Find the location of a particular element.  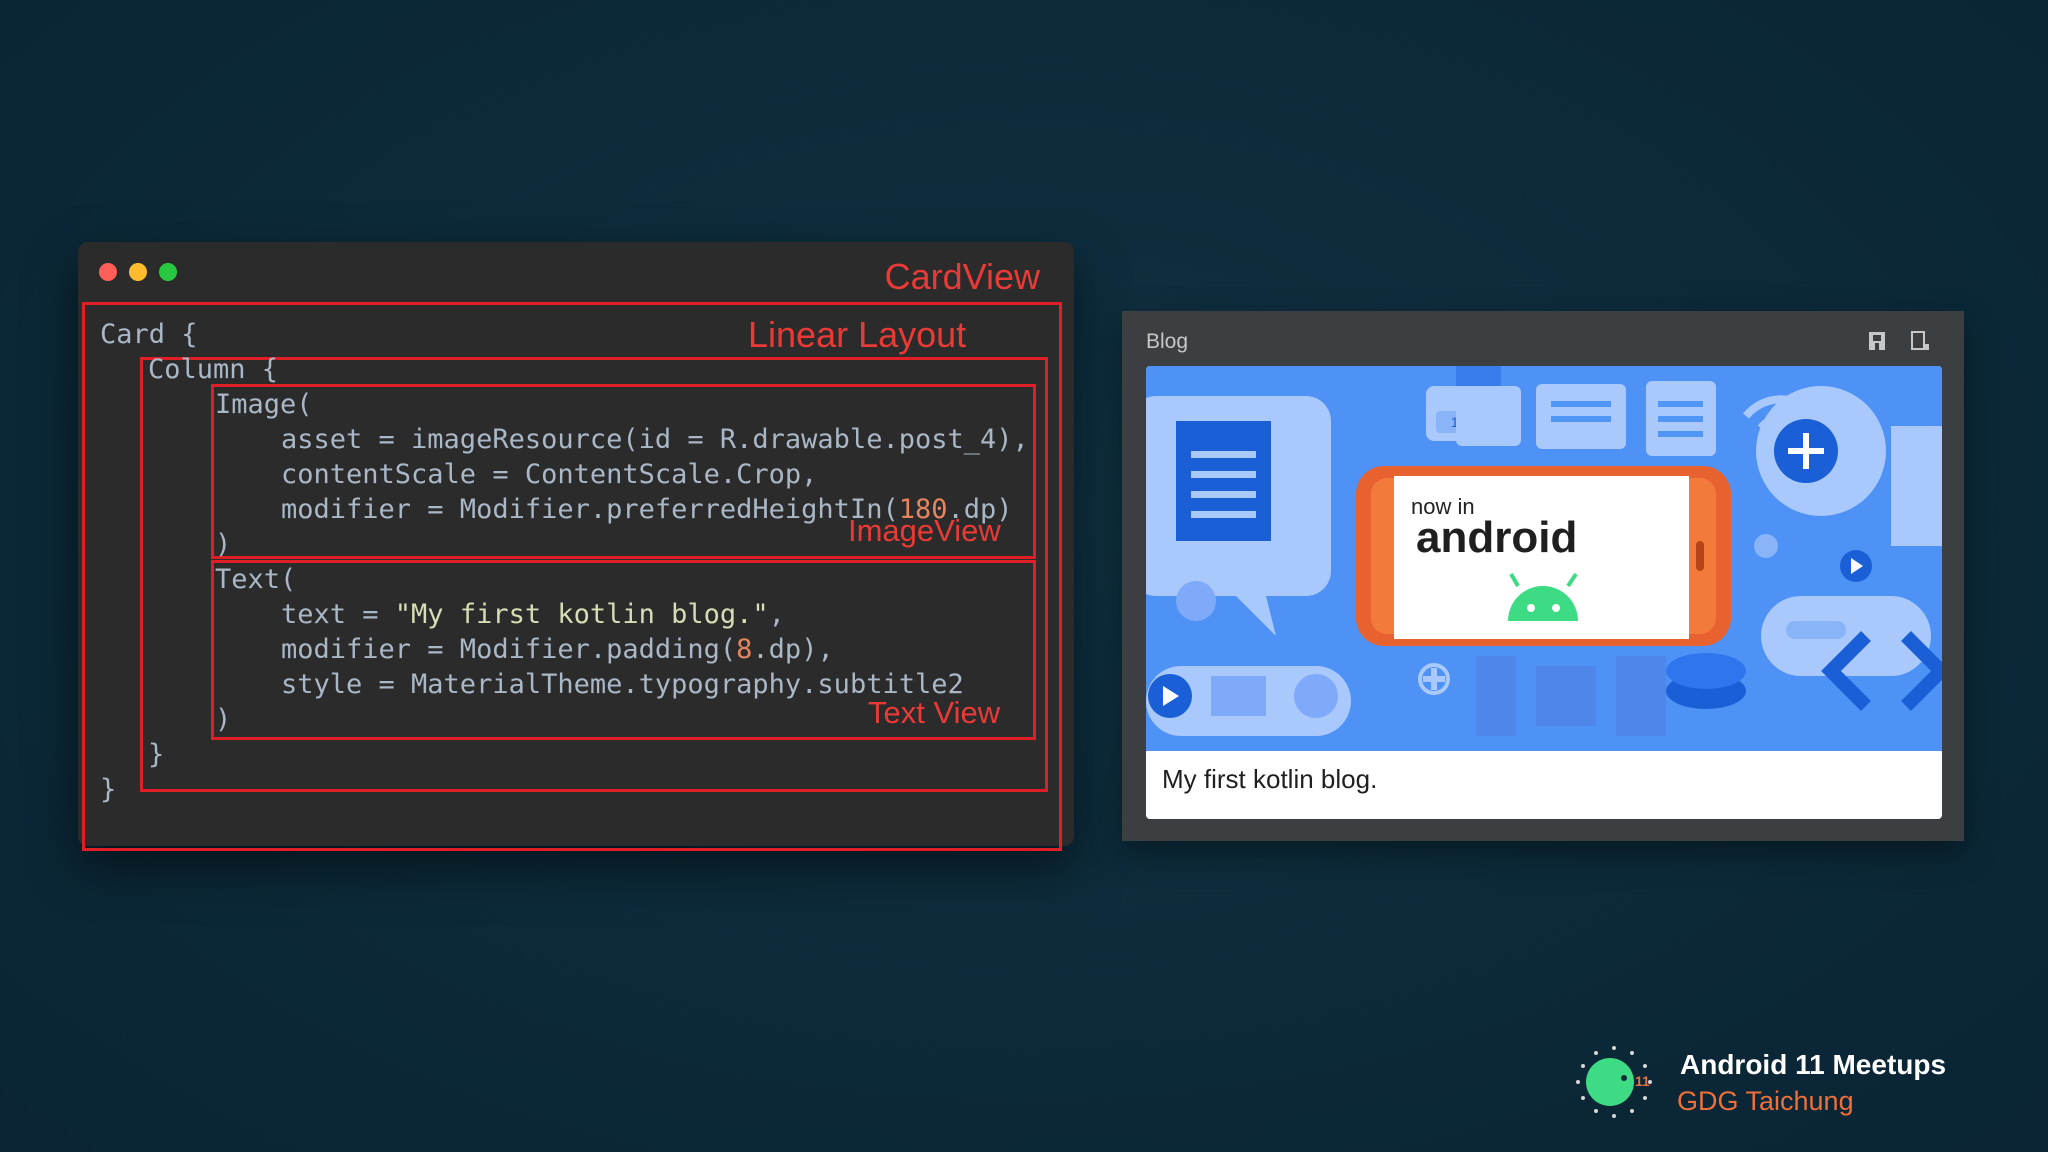

meetup-subtitle: GDG Taichung is located at coordinates (1765, 1101).